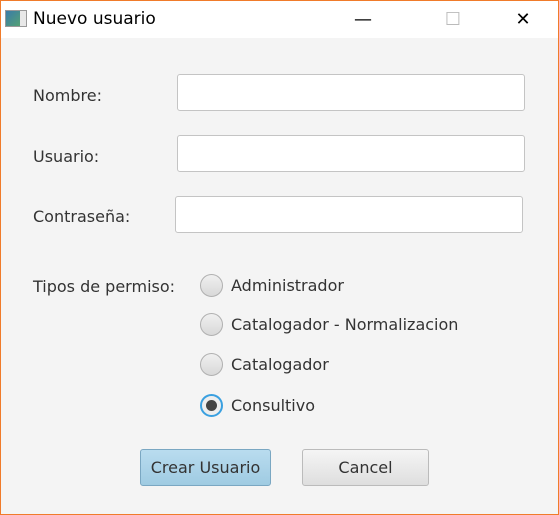  What do you see at coordinates (16, 18) in the screenshot?
I see `app-icon` at bounding box center [16, 18].